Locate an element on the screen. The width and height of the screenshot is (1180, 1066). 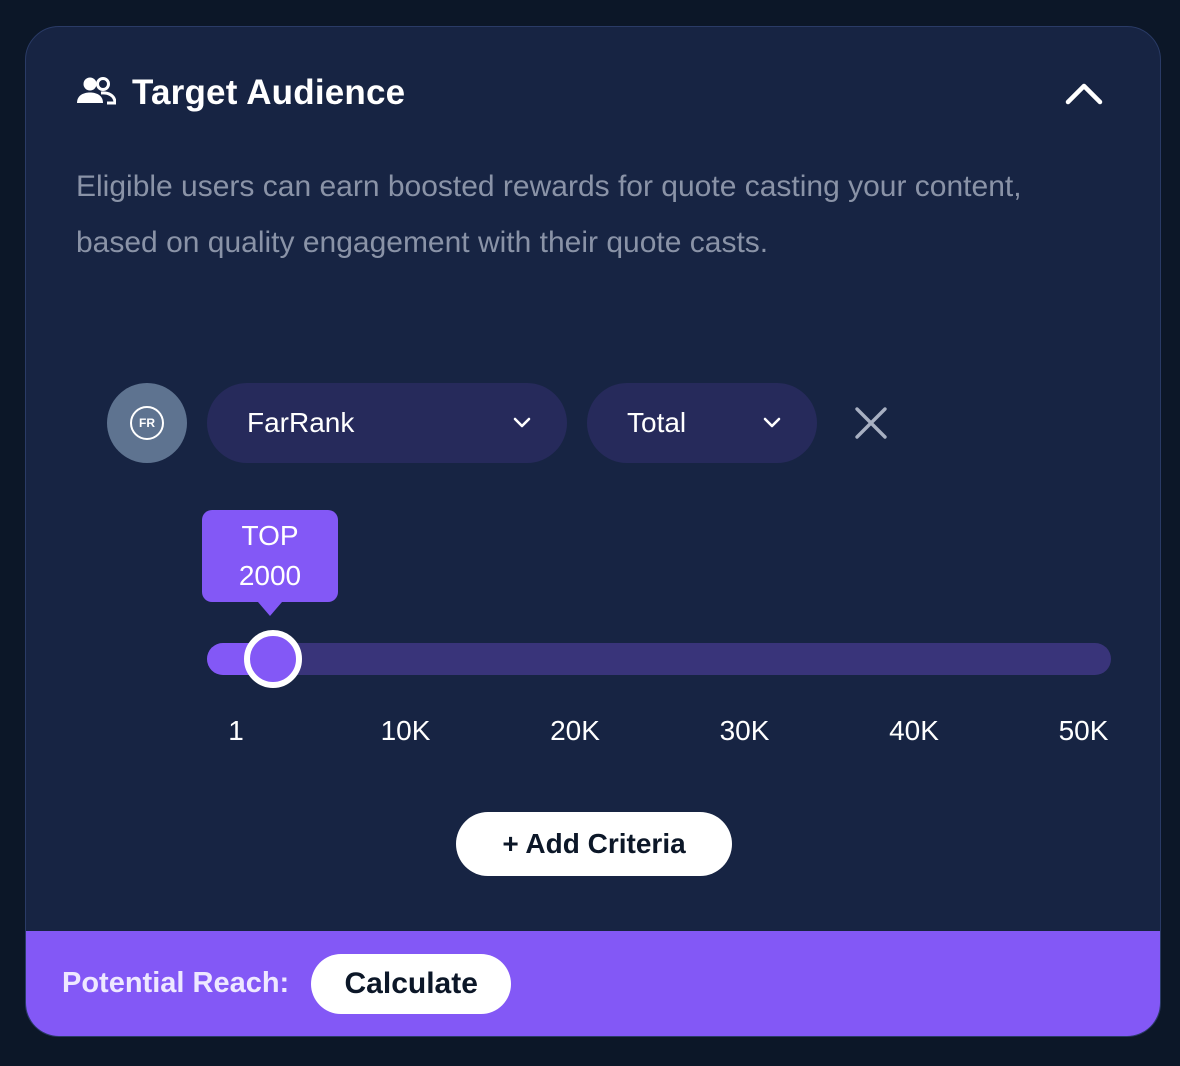
slider-value-tooltip: TOP 2000 is located at coordinates (270, 563).